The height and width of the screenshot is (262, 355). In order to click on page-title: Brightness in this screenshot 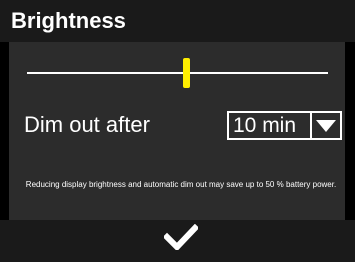, I will do `click(68, 20)`.